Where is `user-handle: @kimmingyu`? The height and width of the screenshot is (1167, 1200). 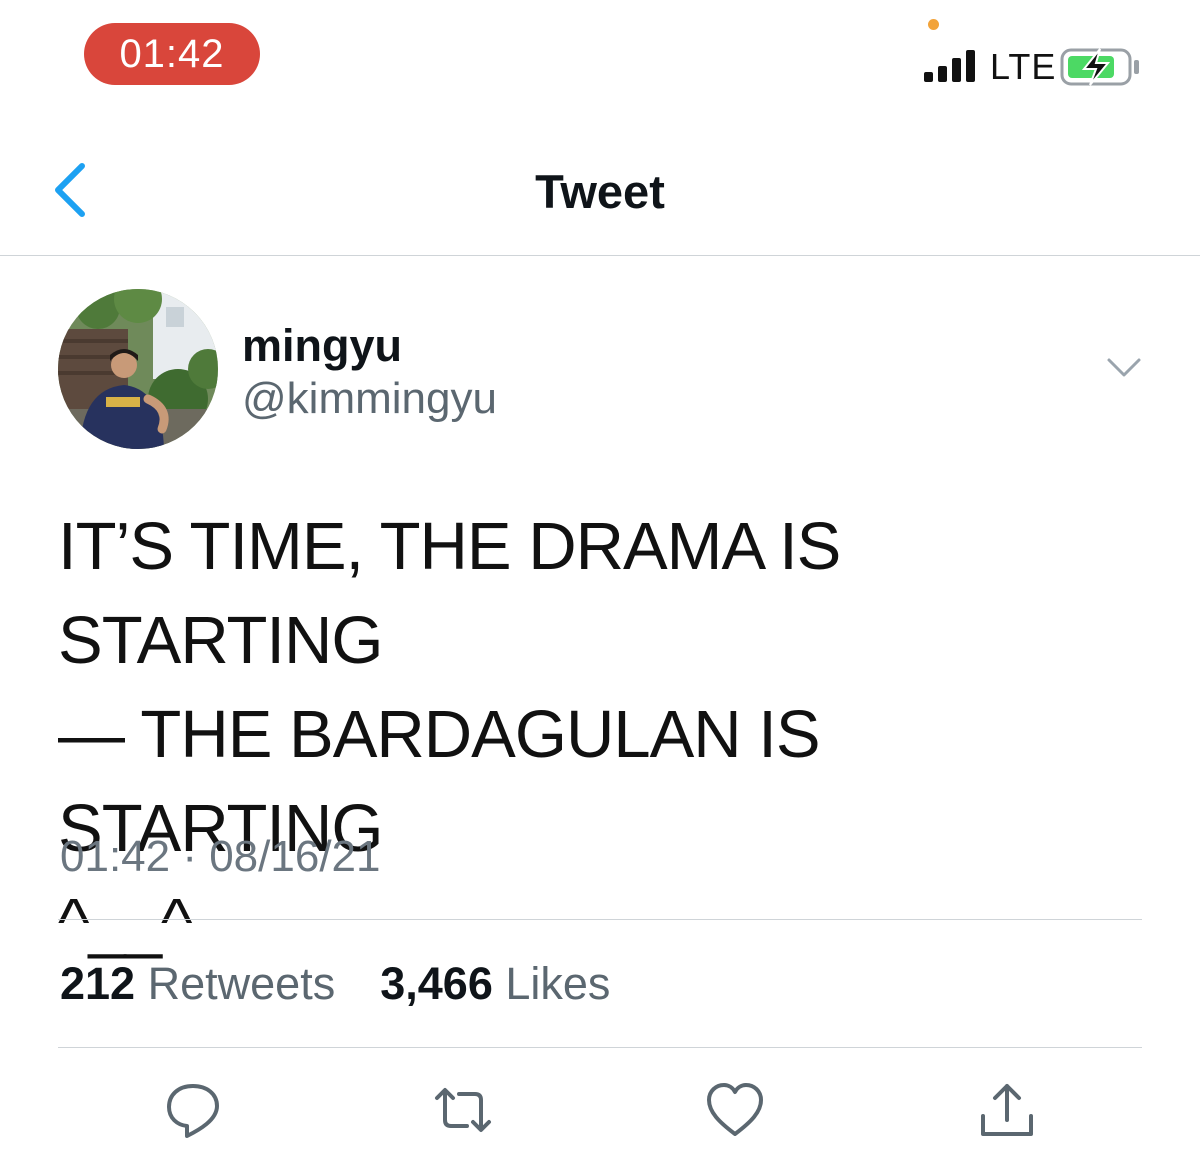
user-handle: @kimmingyu is located at coordinates (369, 399).